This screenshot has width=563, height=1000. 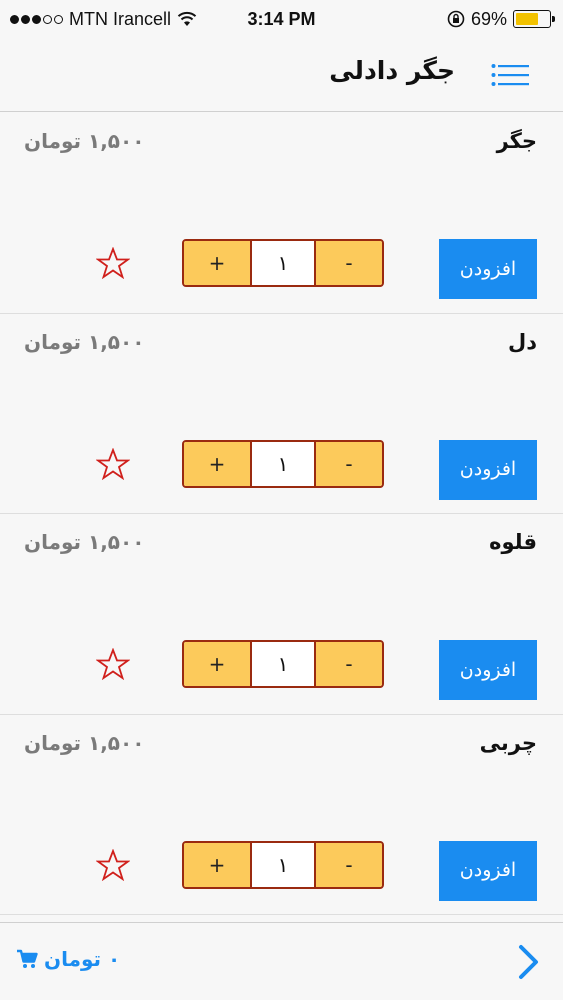 What do you see at coordinates (508, 742) in the screenshot?
I see `item-name: چربی` at bounding box center [508, 742].